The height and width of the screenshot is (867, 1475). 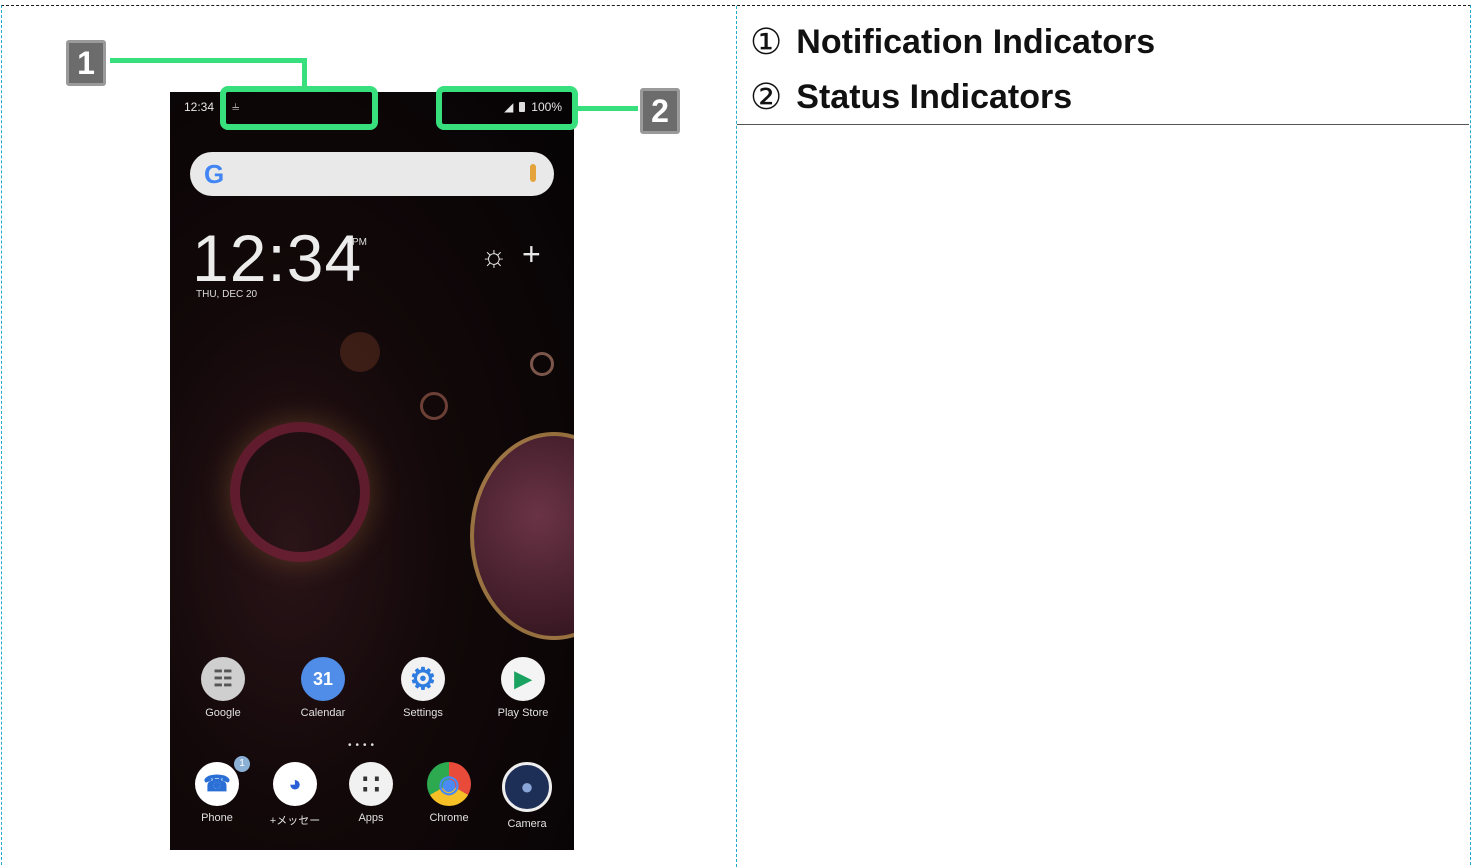 What do you see at coordinates (766, 97) in the screenshot?
I see `legend-number-2: ②` at bounding box center [766, 97].